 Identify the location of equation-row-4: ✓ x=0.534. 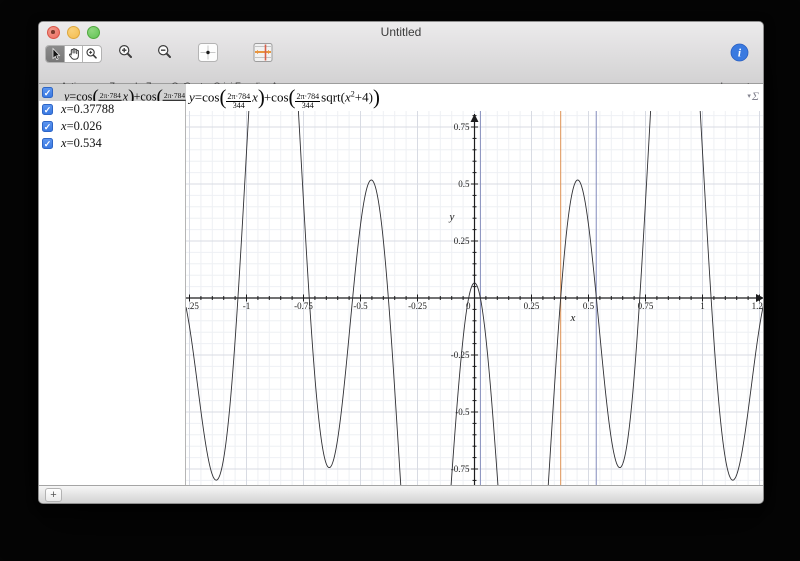
(112, 143).